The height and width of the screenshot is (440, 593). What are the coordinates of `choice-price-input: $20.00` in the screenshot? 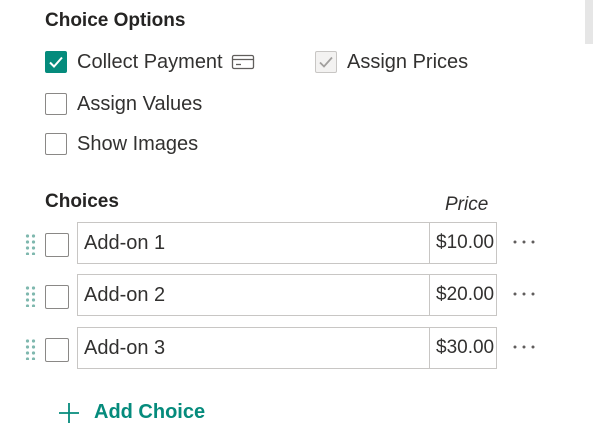 It's located at (463, 295).